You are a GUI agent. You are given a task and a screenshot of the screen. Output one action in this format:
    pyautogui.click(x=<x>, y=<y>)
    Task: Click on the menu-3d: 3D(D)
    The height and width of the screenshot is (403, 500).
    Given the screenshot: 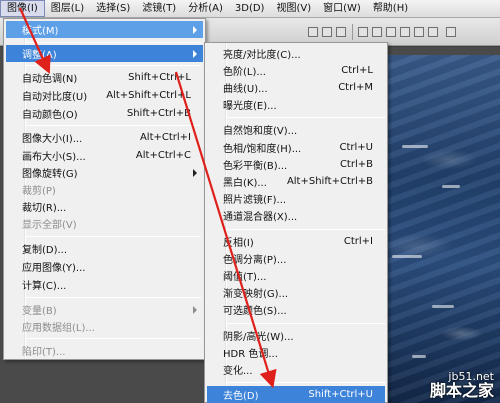 What is the action you would take?
    pyautogui.click(x=250, y=9)
    